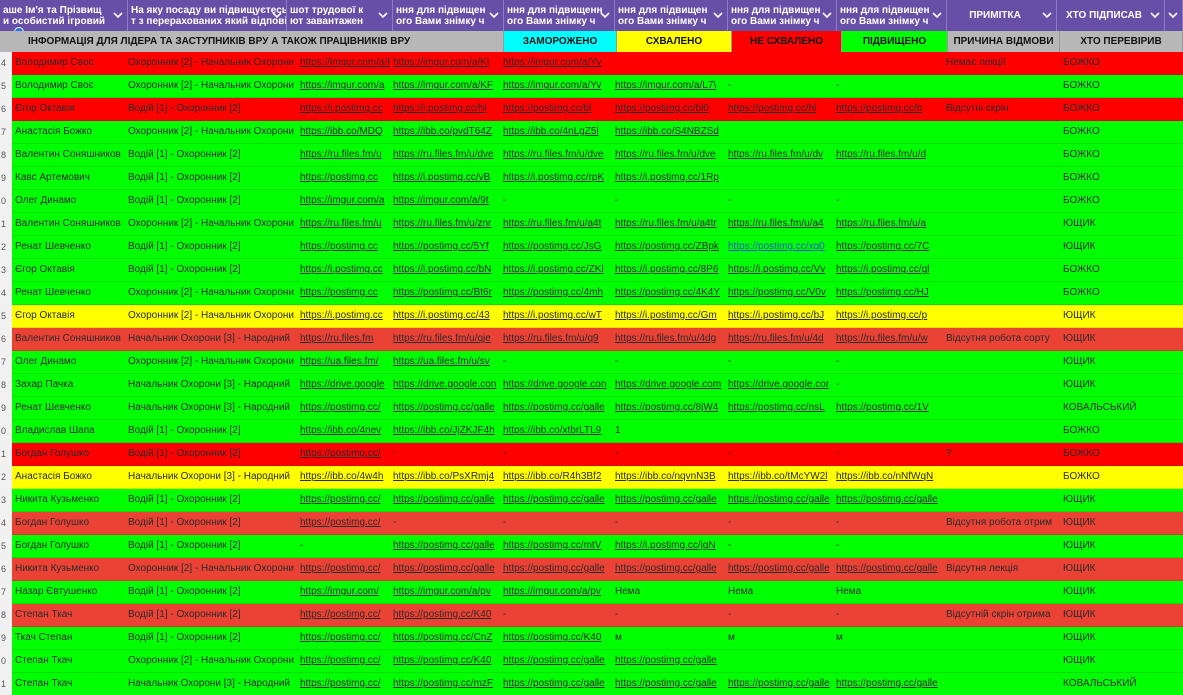 Image resolution: width=1183 pixels, height=695 pixels. What do you see at coordinates (556, 454) in the screenshot?
I see `cell-proof-link-2: -` at bounding box center [556, 454].